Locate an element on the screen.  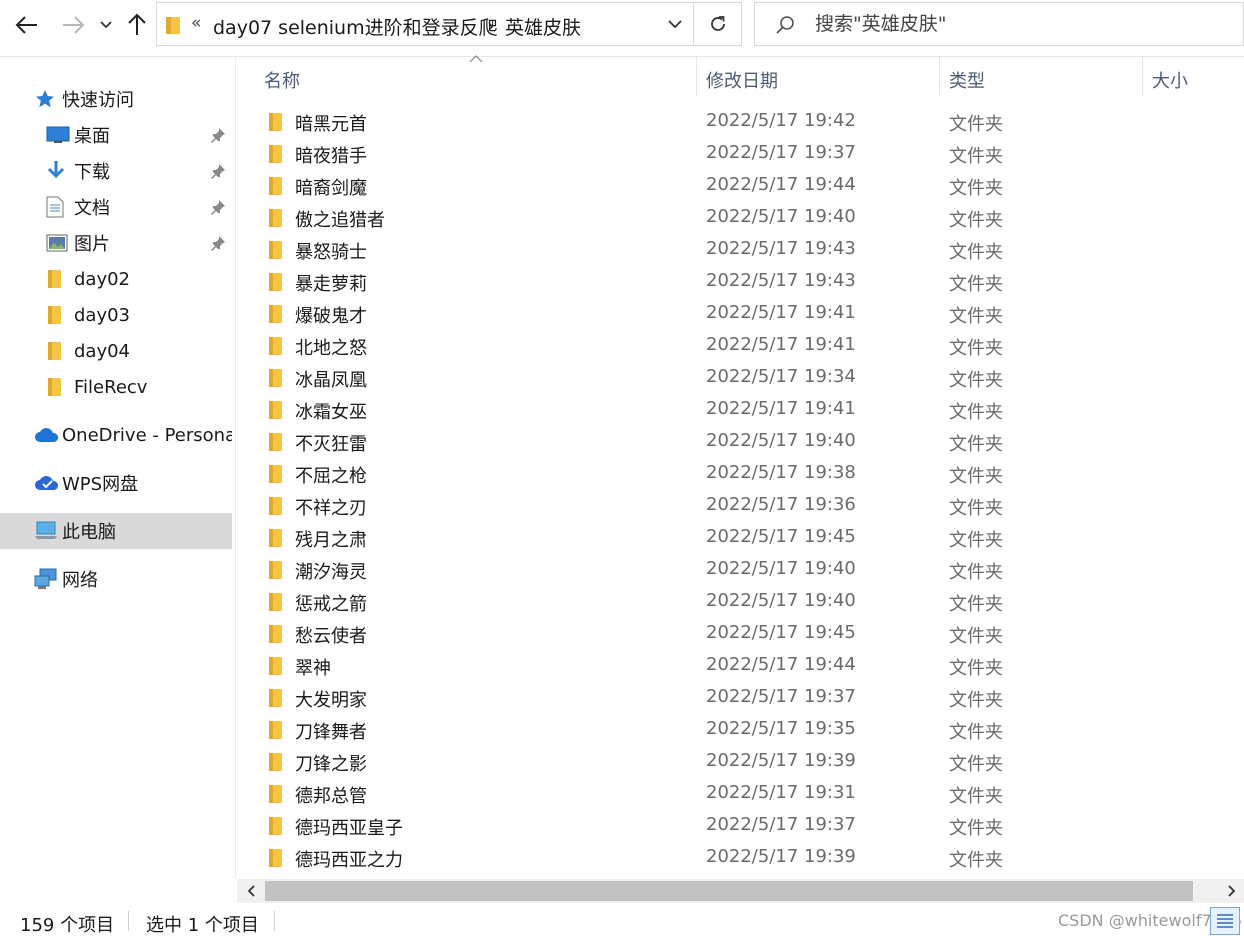
file-date: 2022/5/17 19:38 is located at coordinates (781, 472).